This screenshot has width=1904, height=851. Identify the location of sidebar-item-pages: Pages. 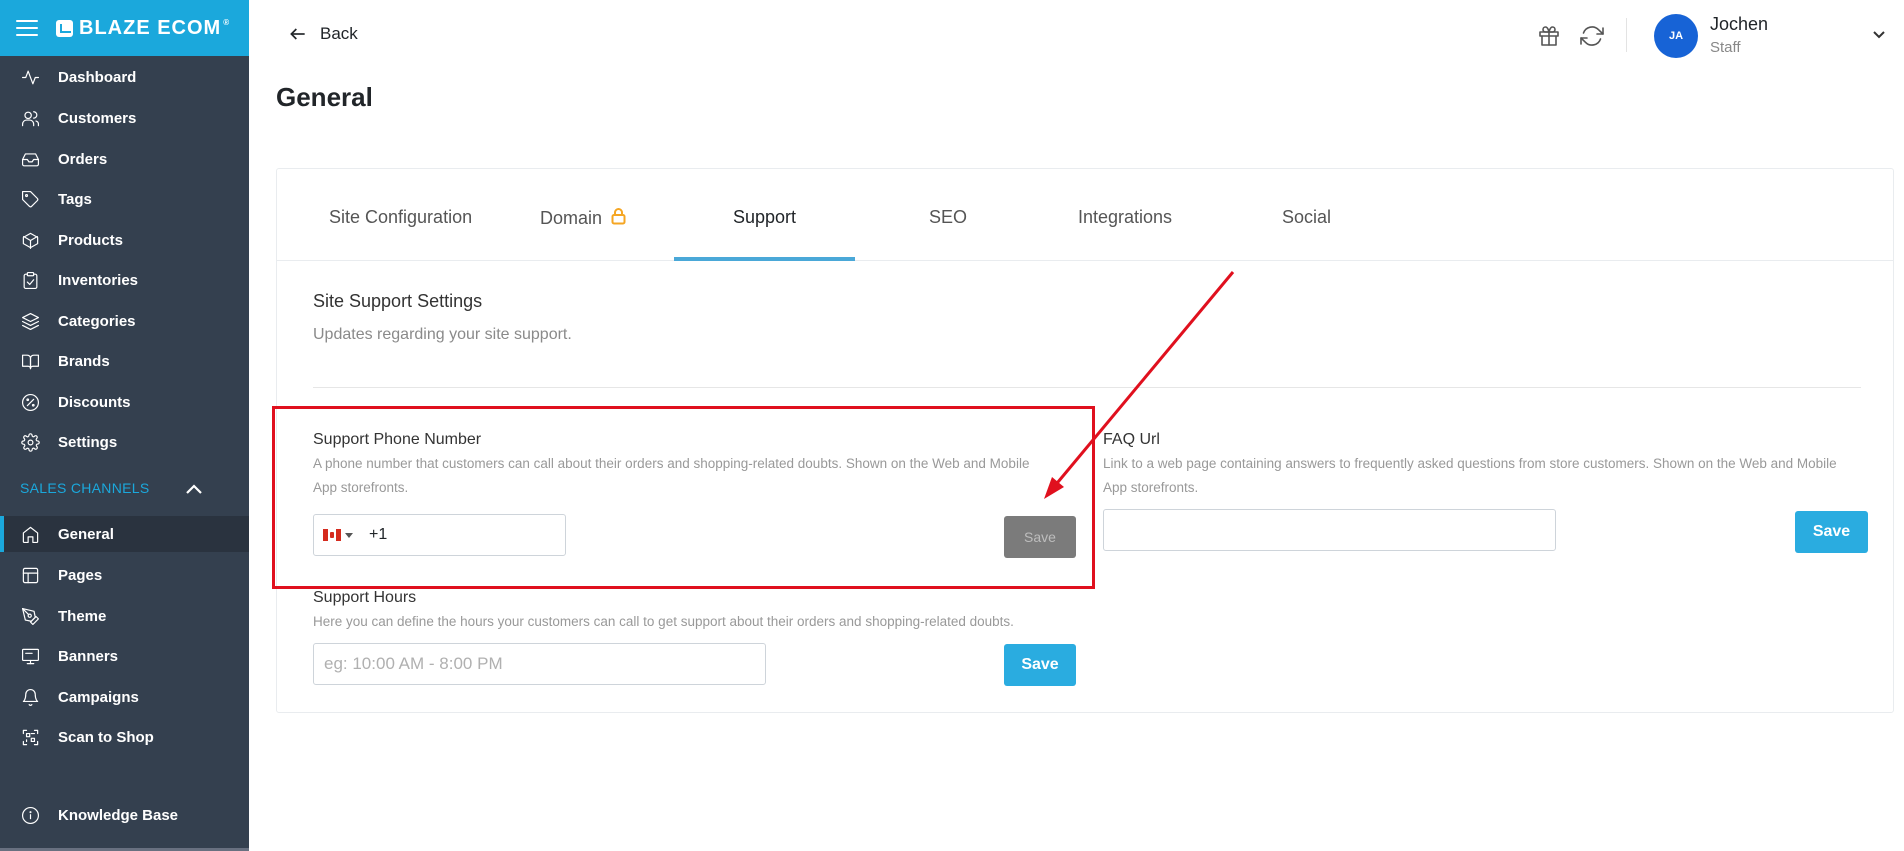
(124, 575).